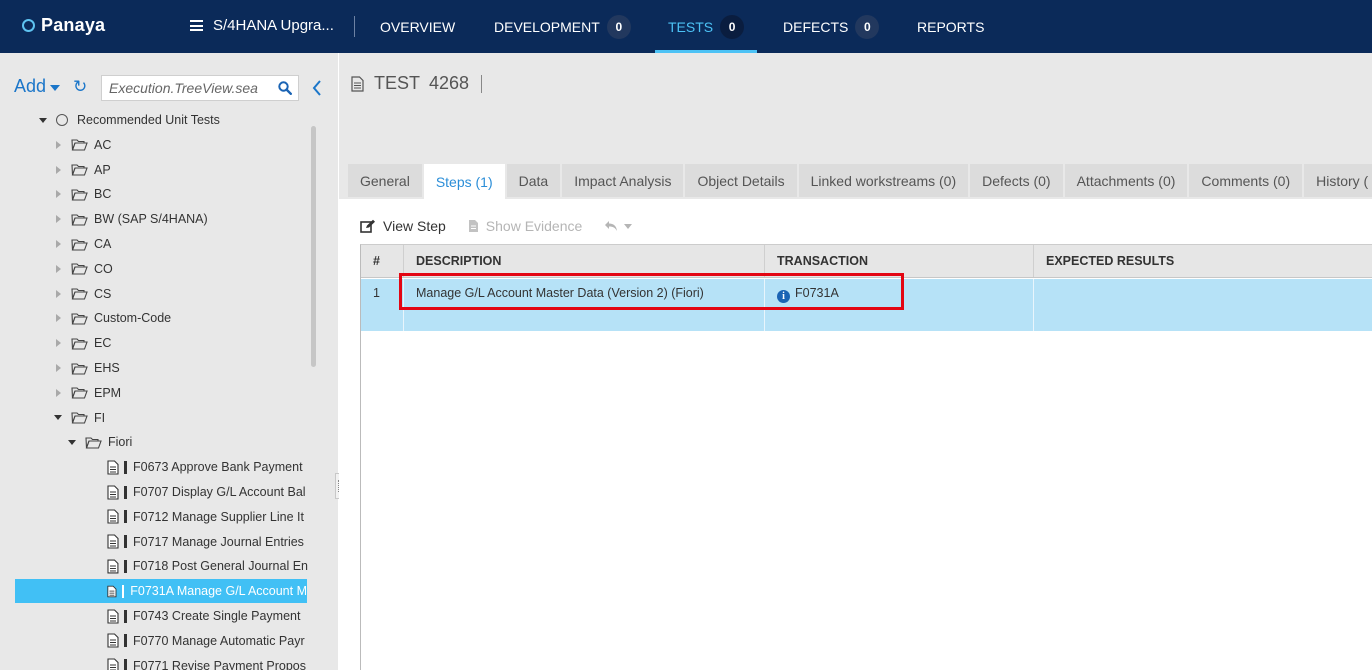  What do you see at coordinates (950, 26) in the screenshot?
I see `nav-reports: REPORTS` at bounding box center [950, 26].